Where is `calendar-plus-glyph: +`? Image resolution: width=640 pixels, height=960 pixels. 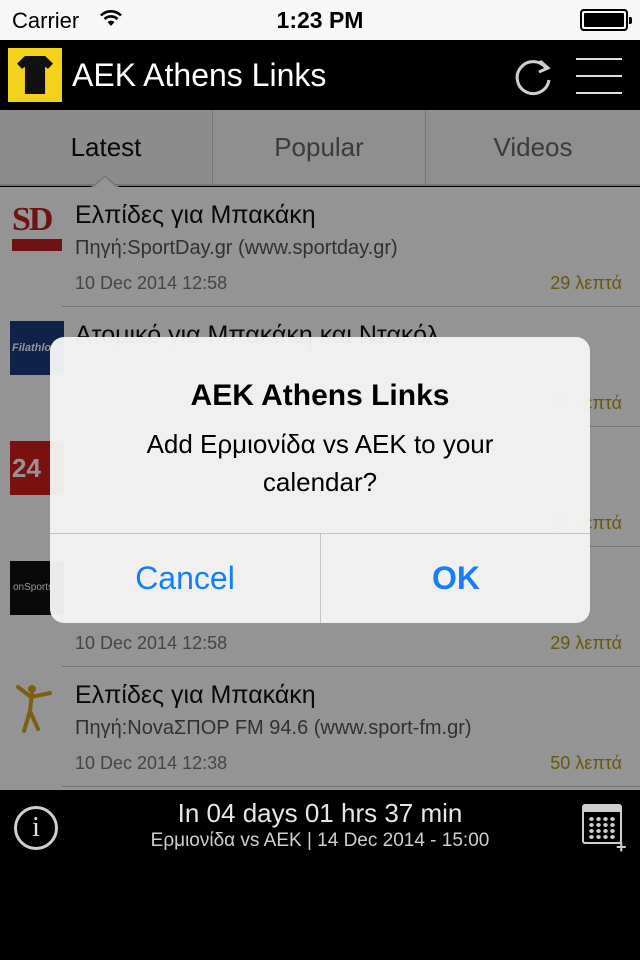 calendar-plus-glyph: + is located at coordinates (621, 847).